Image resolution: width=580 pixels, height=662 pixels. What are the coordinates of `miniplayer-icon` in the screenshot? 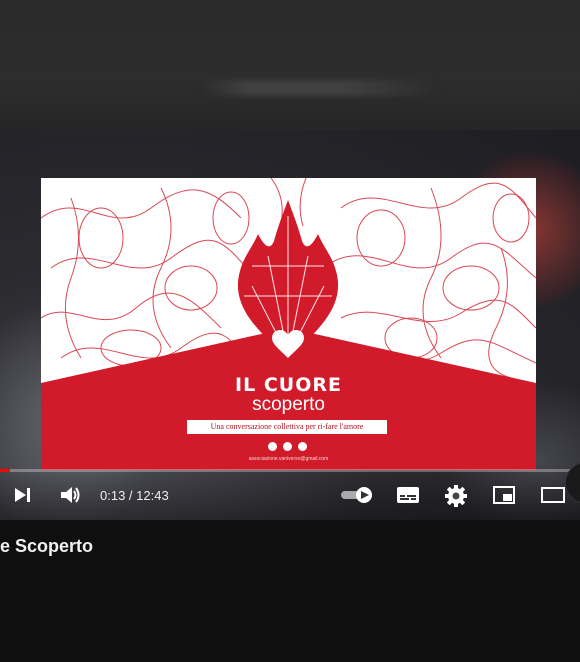 It's located at (504, 495).